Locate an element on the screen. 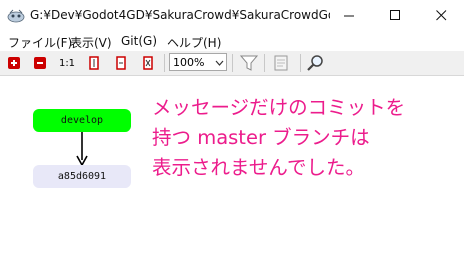 The image size is (464, 275). branch-node-develop: develop is located at coordinates (82, 120).